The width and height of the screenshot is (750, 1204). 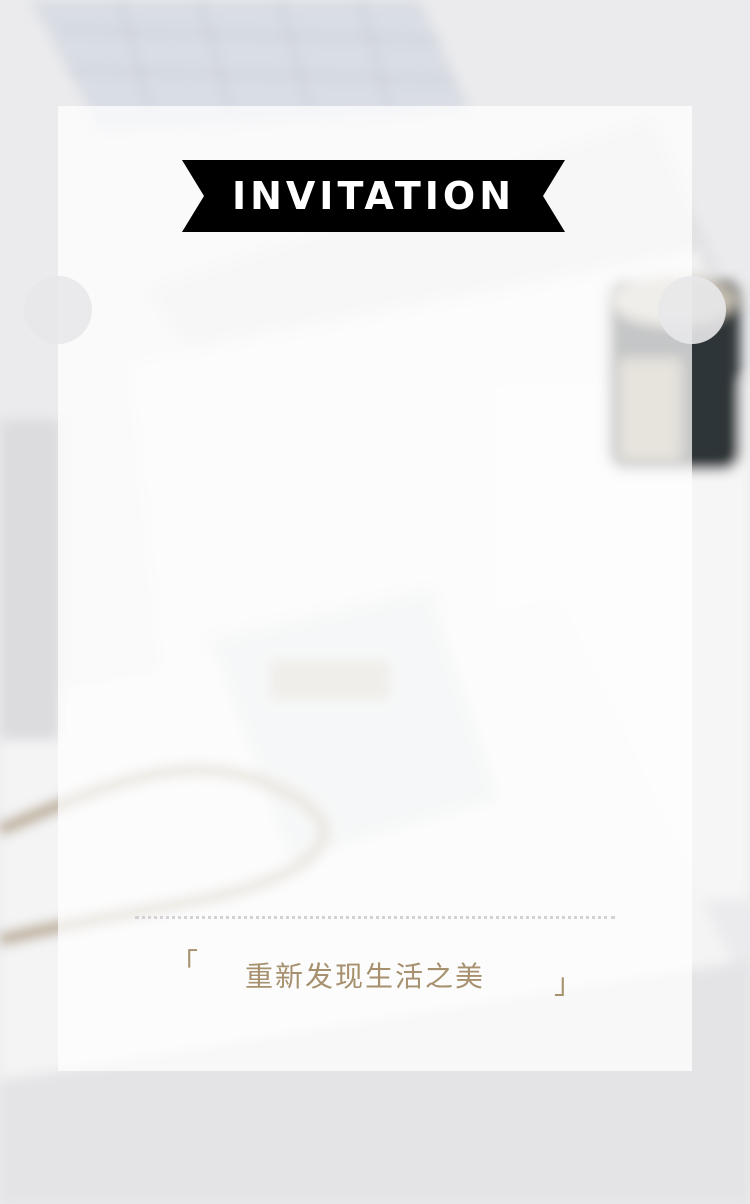 I want to click on ticket-notch-right, so click(x=692, y=310).